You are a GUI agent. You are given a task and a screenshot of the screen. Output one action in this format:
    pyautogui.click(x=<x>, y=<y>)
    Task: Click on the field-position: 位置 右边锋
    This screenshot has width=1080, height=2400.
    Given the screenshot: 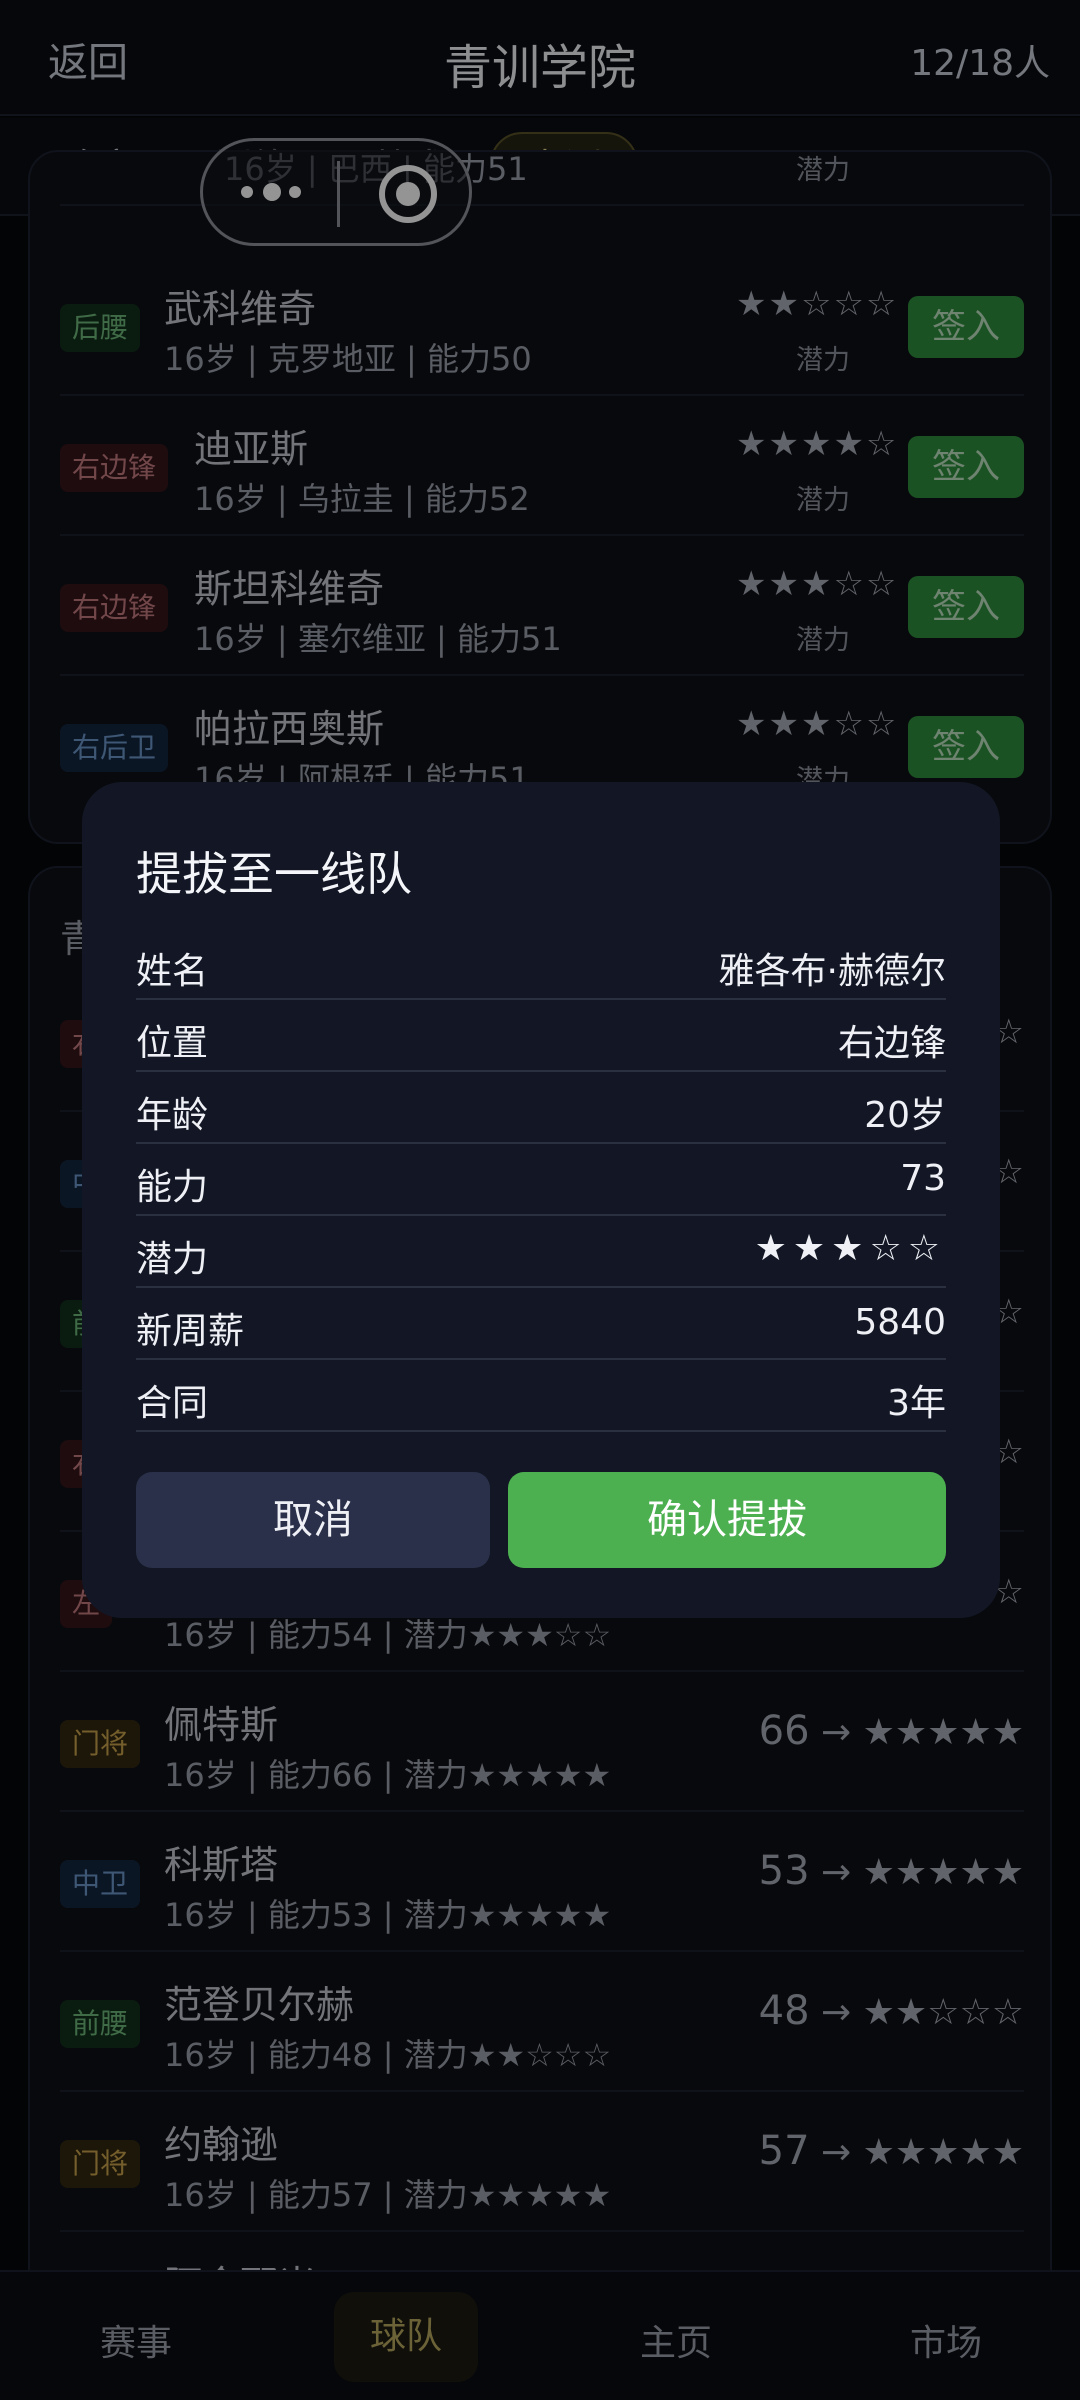 What is the action you would take?
    pyautogui.click(x=541, y=1036)
    